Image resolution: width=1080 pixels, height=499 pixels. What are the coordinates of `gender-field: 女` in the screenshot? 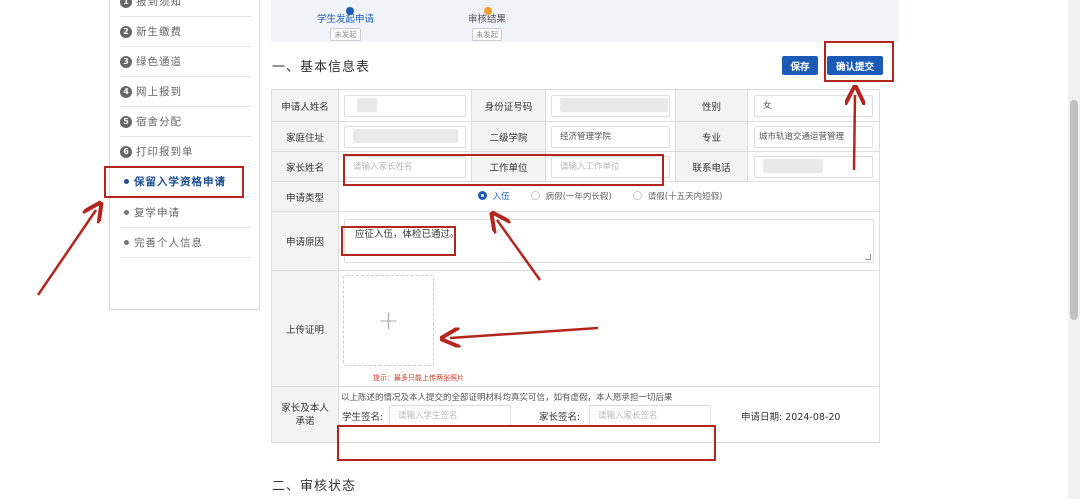 It's located at (813, 105).